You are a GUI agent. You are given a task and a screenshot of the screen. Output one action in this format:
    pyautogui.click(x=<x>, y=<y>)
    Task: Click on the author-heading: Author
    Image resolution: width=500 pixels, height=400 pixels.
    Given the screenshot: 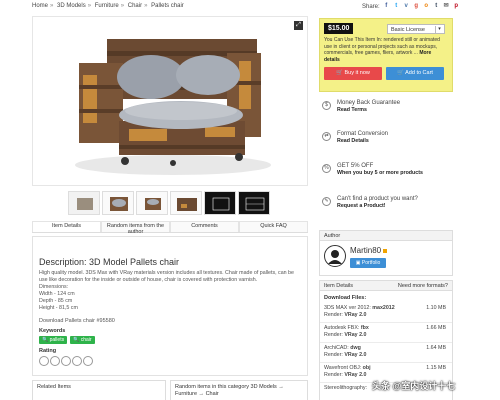 What is the action you would take?
    pyautogui.click(x=386, y=236)
    